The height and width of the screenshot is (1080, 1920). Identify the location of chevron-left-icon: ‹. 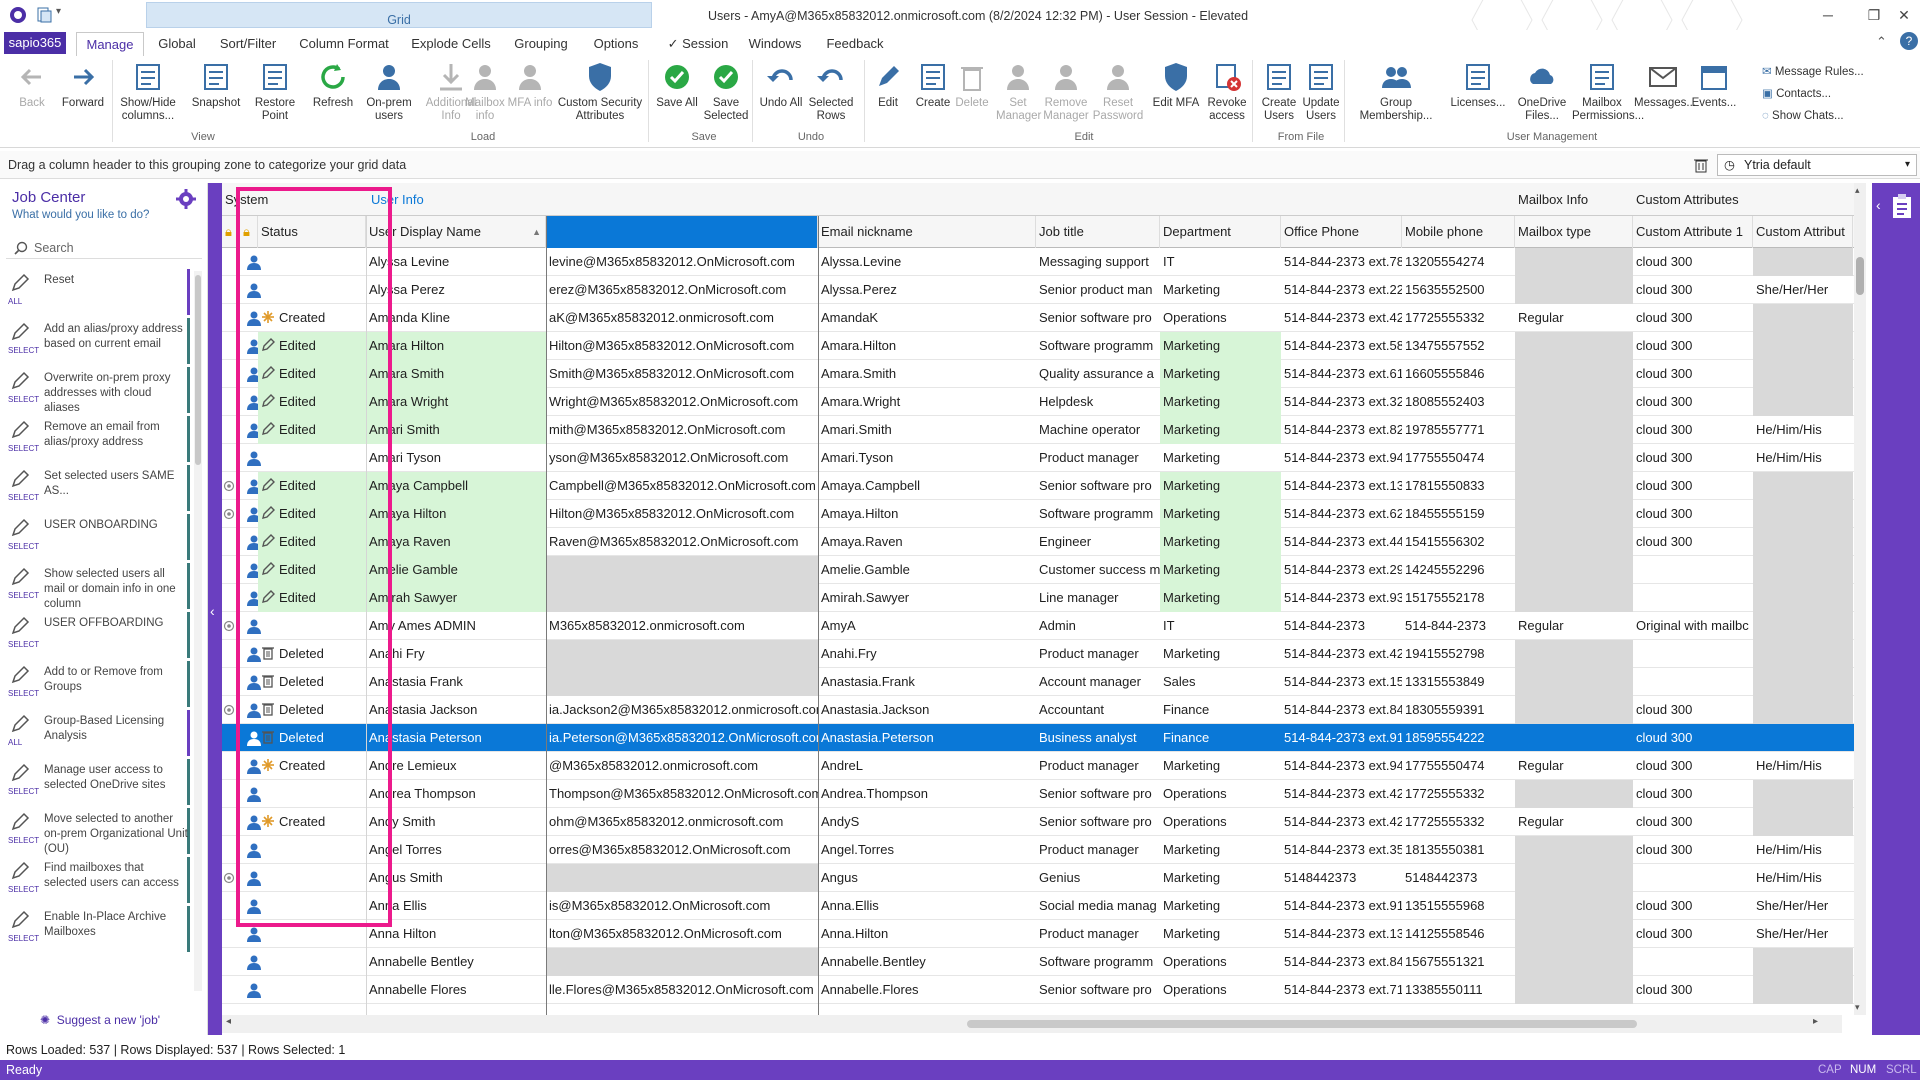
(1878, 205).